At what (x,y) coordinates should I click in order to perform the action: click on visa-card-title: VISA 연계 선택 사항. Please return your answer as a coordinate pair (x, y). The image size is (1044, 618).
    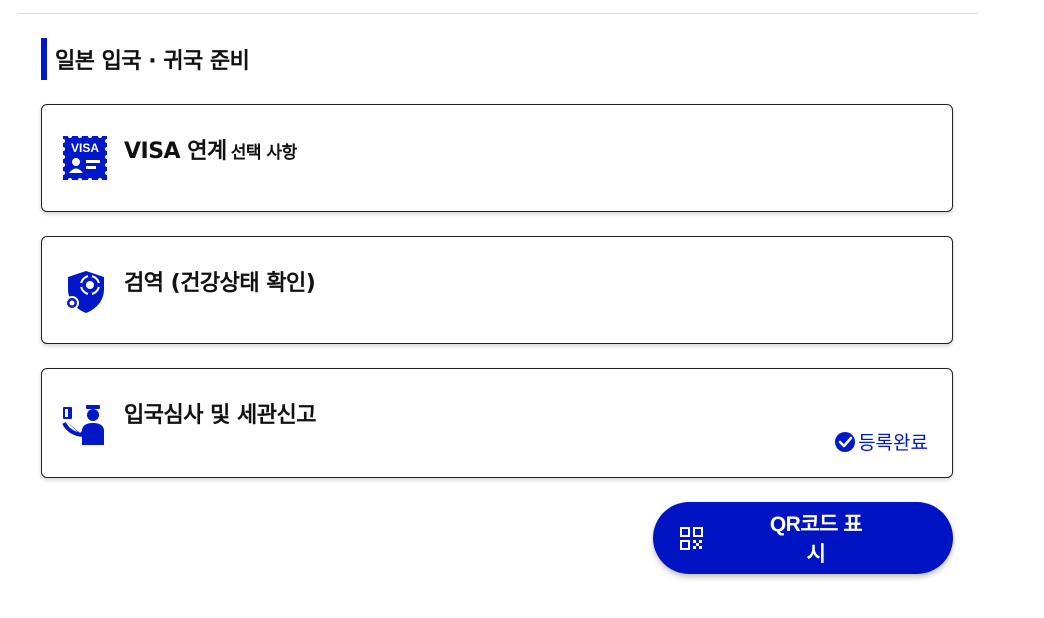
    Looking at the image, I should click on (210, 149).